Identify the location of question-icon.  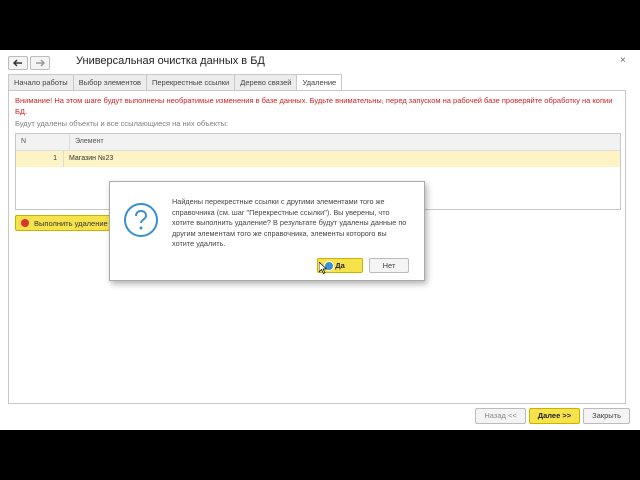
(141, 221).